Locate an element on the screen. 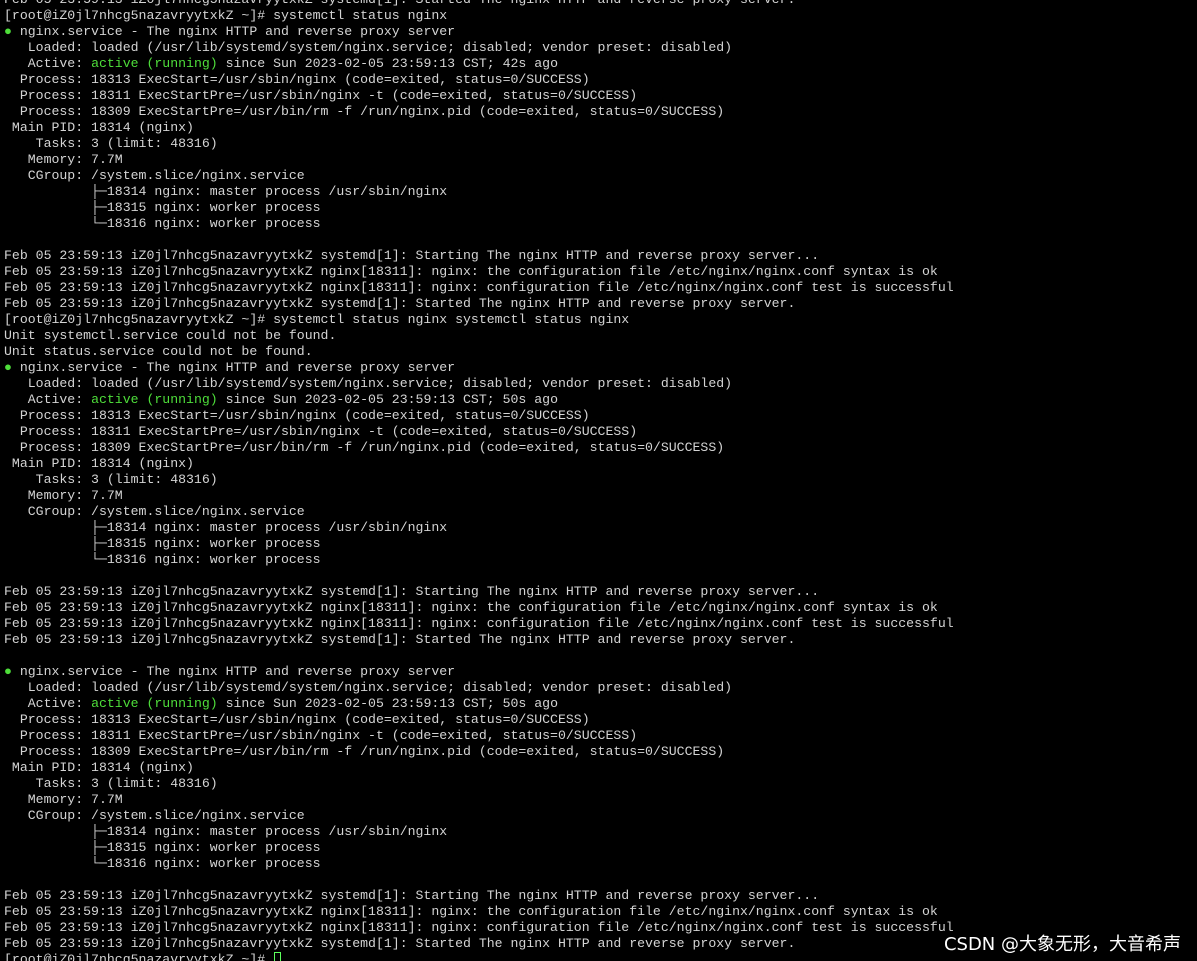 The width and height of the screenshot is (1197, 961). csdn-watermark: CSDN @大象无形，大音希声 is located at coordinates (1062, 944).